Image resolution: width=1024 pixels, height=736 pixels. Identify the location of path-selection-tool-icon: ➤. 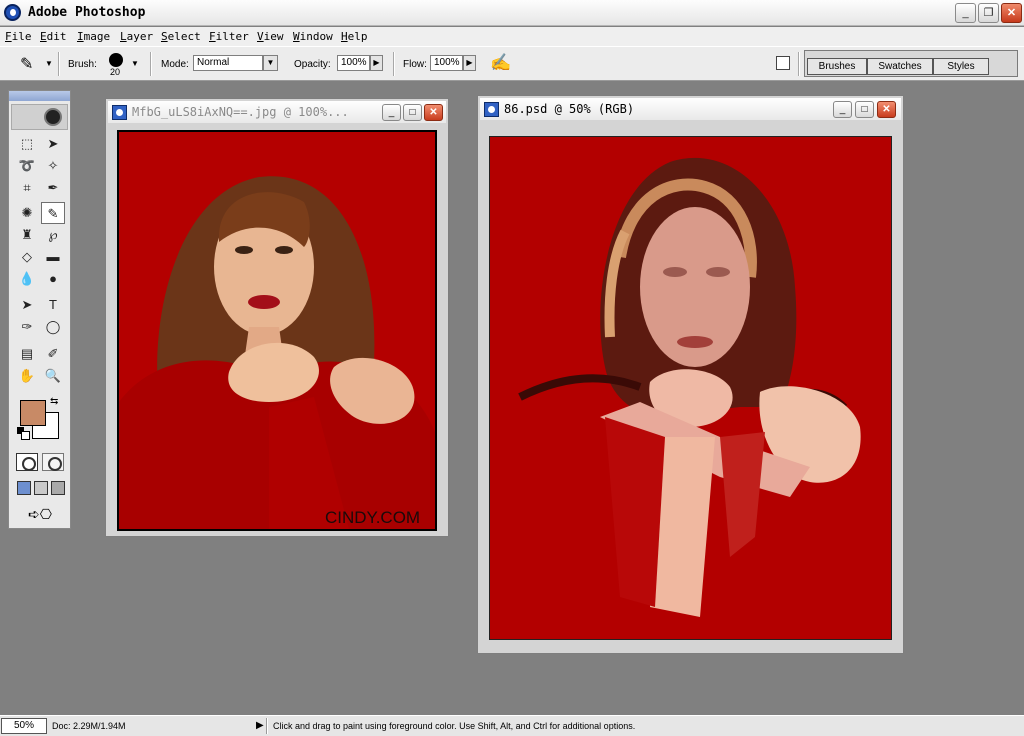
(27, 305).